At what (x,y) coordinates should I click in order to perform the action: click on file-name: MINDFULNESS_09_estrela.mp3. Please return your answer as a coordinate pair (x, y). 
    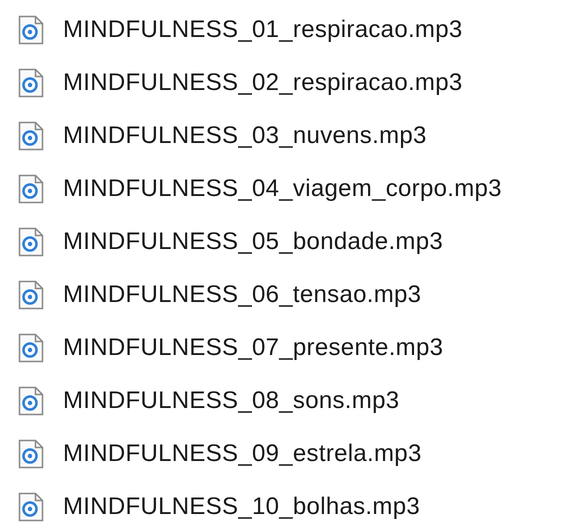
    Looking at the image, I should click on (242, 454).